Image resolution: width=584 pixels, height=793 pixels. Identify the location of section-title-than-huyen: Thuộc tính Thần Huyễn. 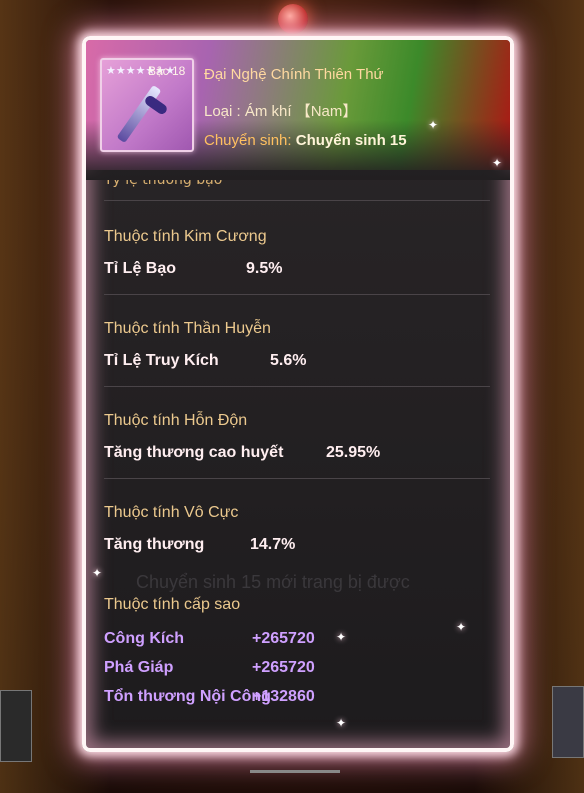
(187, 328).